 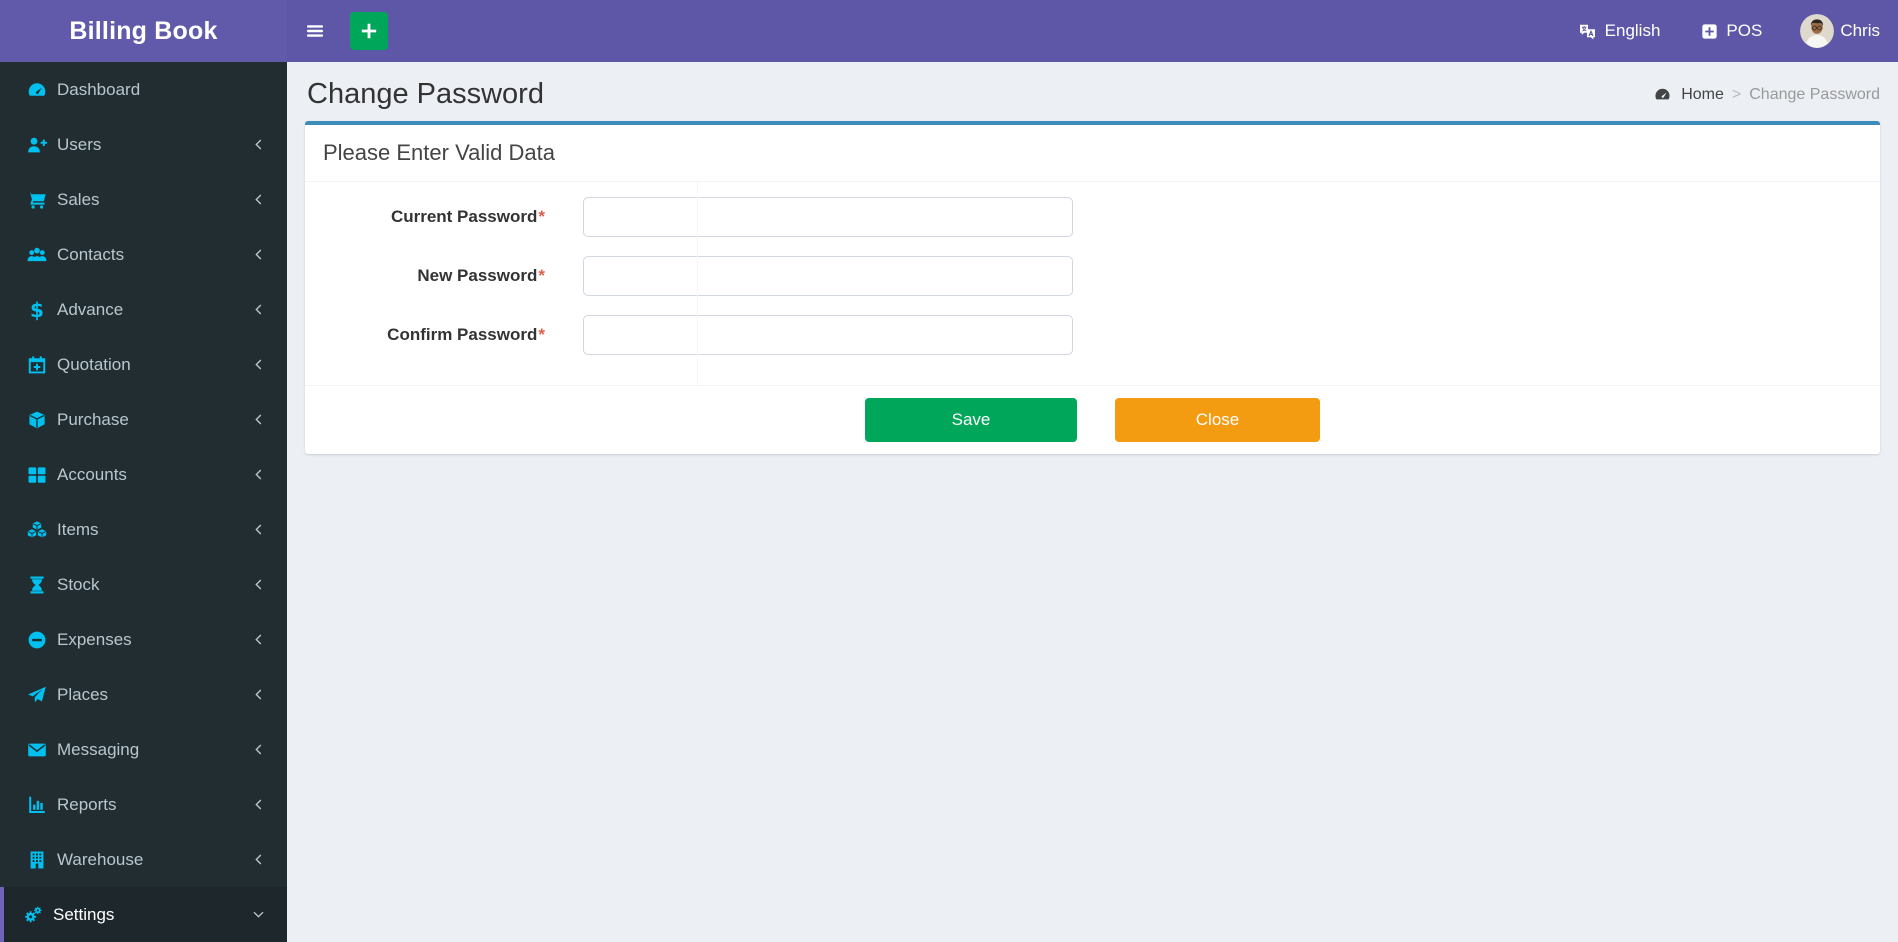 I want to click on field-label: New Password*, so click(x=425, y=276).